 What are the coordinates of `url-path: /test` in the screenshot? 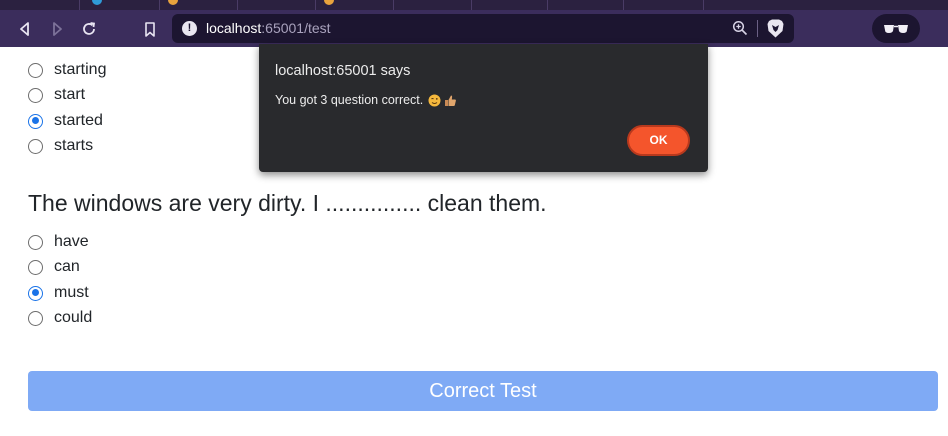 It's located at (317, 28).